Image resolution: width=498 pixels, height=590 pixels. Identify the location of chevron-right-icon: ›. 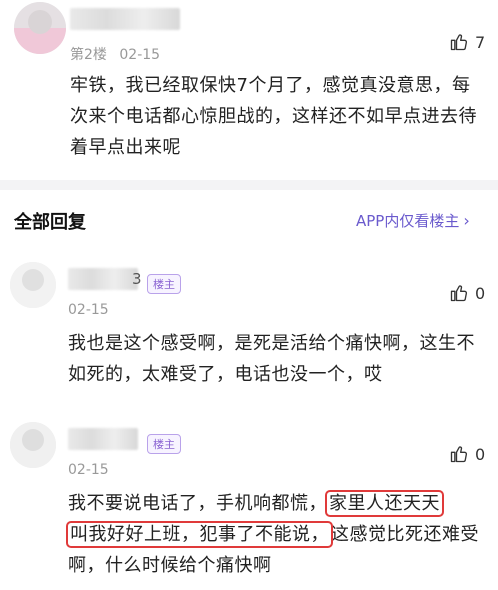
(466, 220).